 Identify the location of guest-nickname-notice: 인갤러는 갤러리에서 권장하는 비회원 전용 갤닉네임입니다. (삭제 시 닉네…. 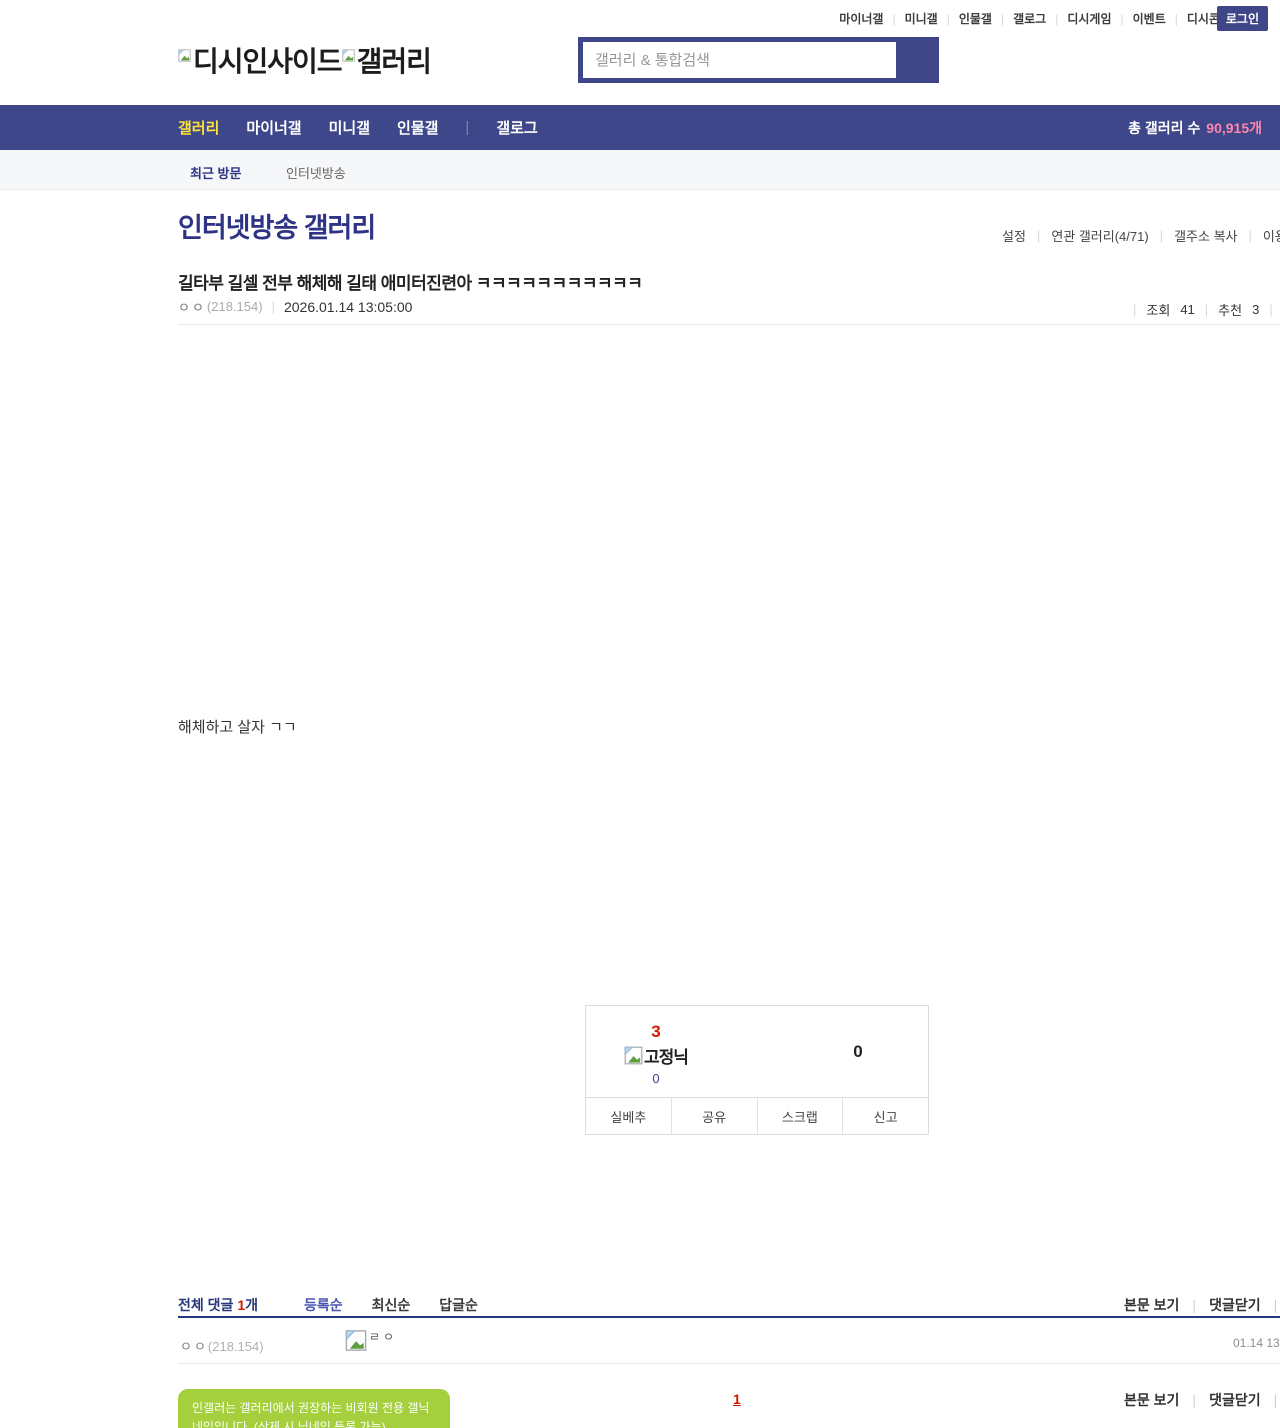
(314, 1408).